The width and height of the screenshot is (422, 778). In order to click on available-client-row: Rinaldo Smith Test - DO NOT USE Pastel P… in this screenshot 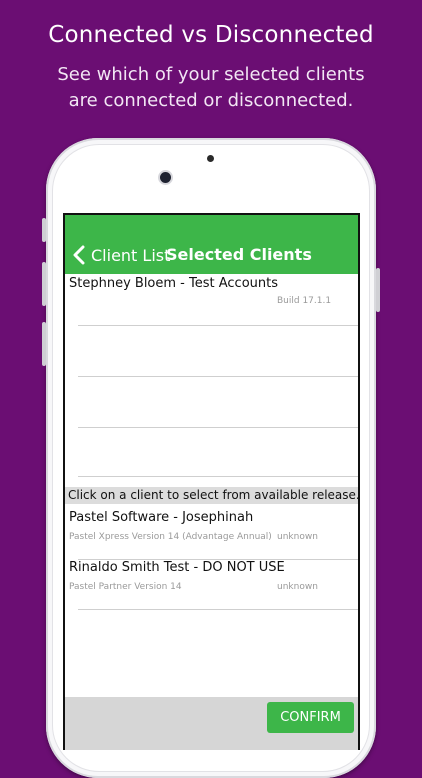, I will do `click(211, 585)`.